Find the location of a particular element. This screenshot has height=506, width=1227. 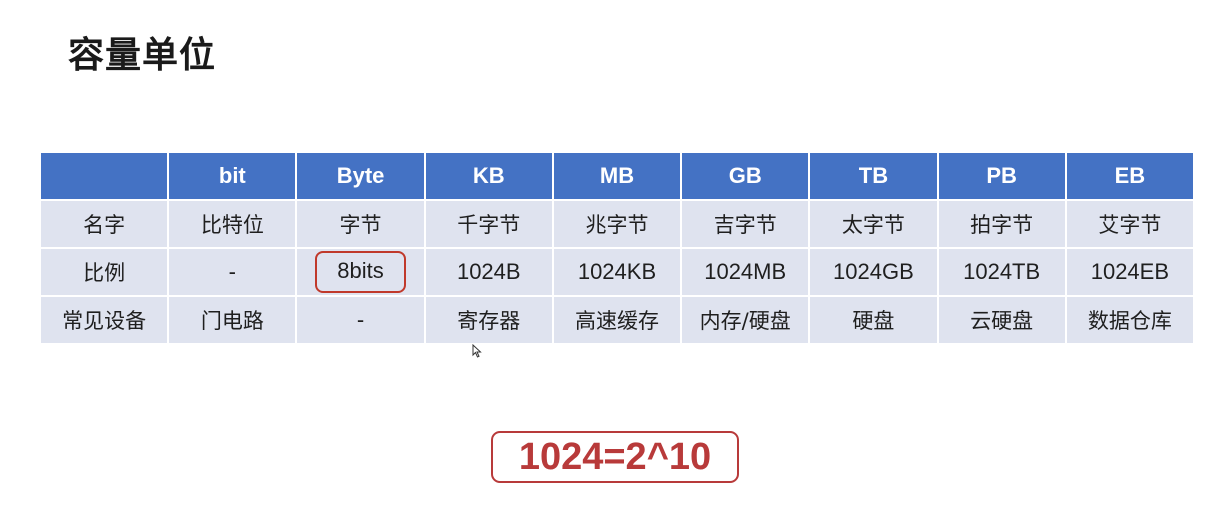

table-cell: 硬盘 is located at coordinates (873, 320).